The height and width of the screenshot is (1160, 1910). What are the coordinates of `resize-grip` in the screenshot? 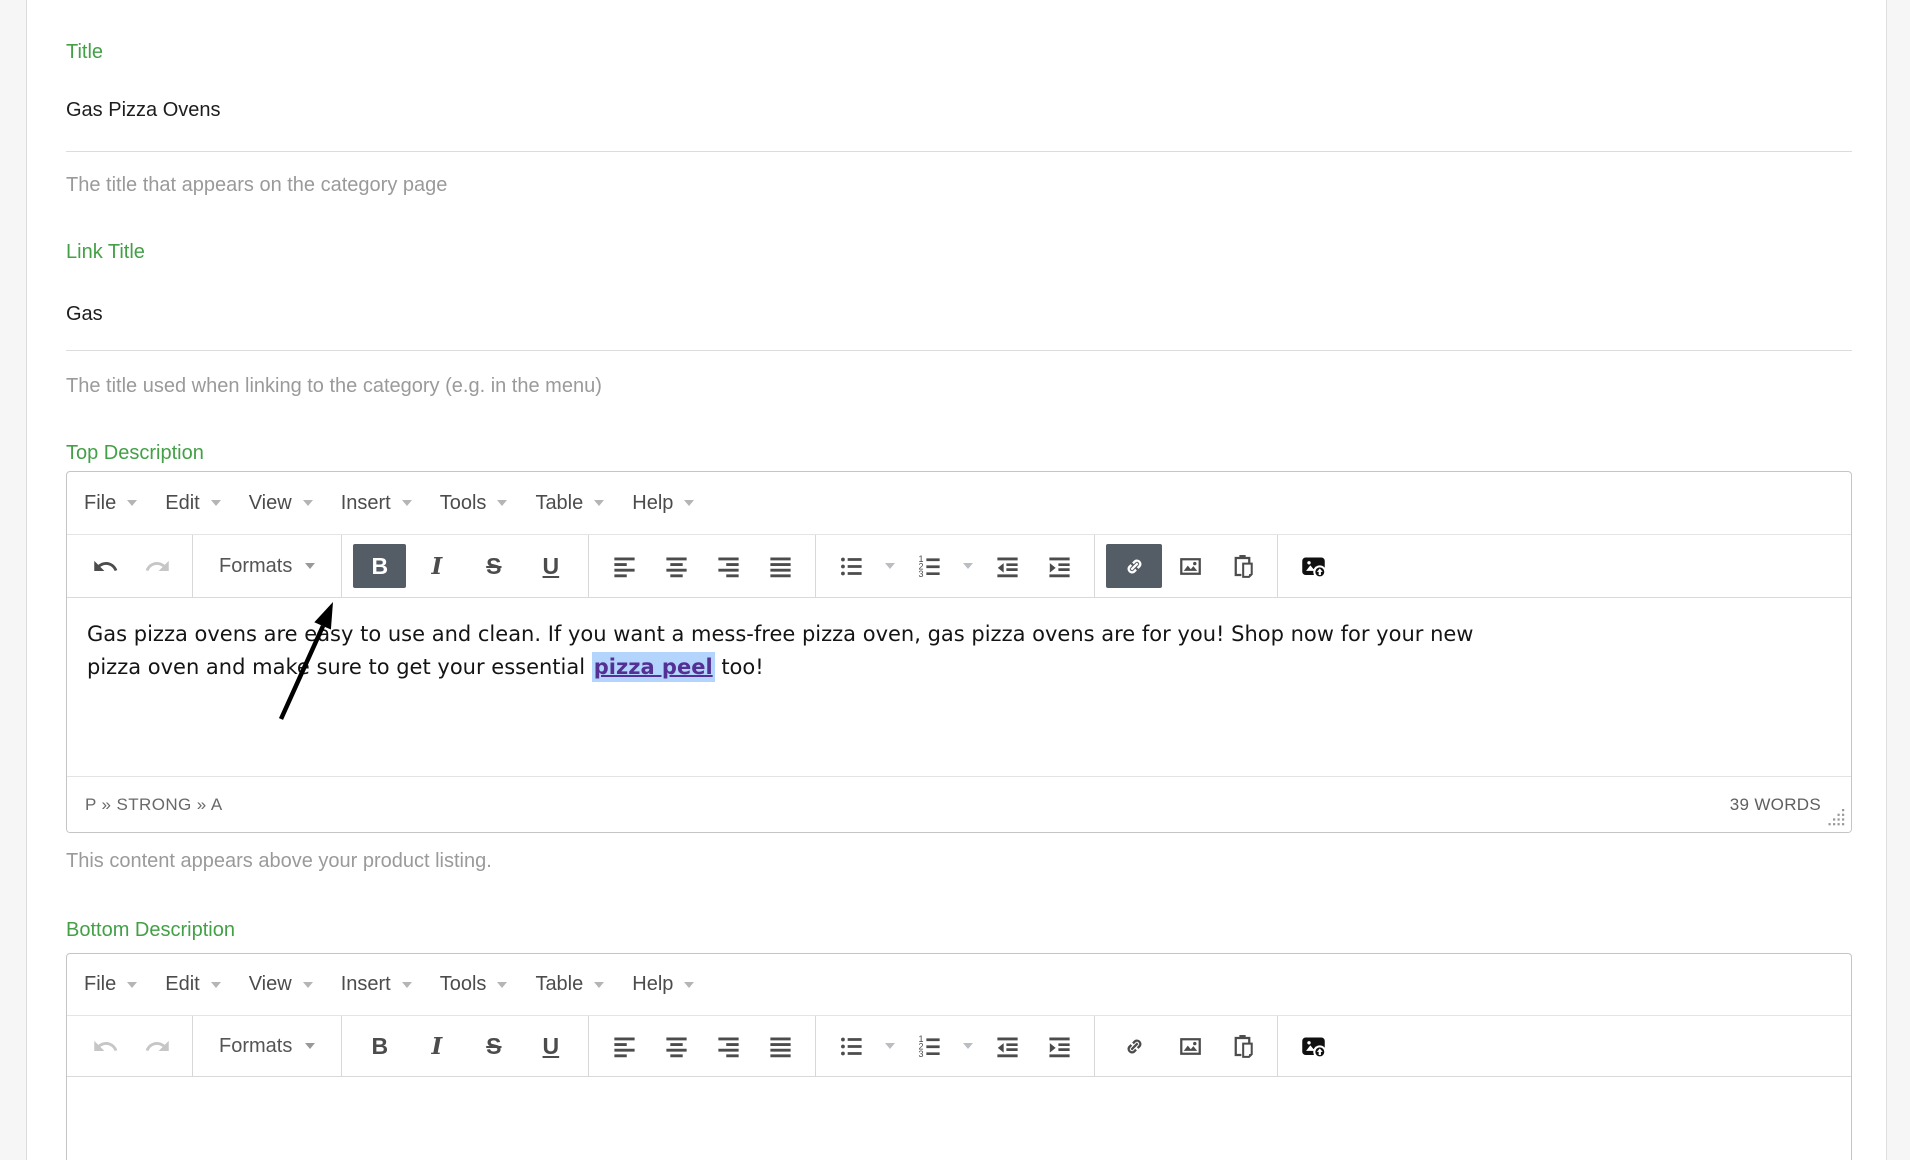 It's located at (1837, 818).